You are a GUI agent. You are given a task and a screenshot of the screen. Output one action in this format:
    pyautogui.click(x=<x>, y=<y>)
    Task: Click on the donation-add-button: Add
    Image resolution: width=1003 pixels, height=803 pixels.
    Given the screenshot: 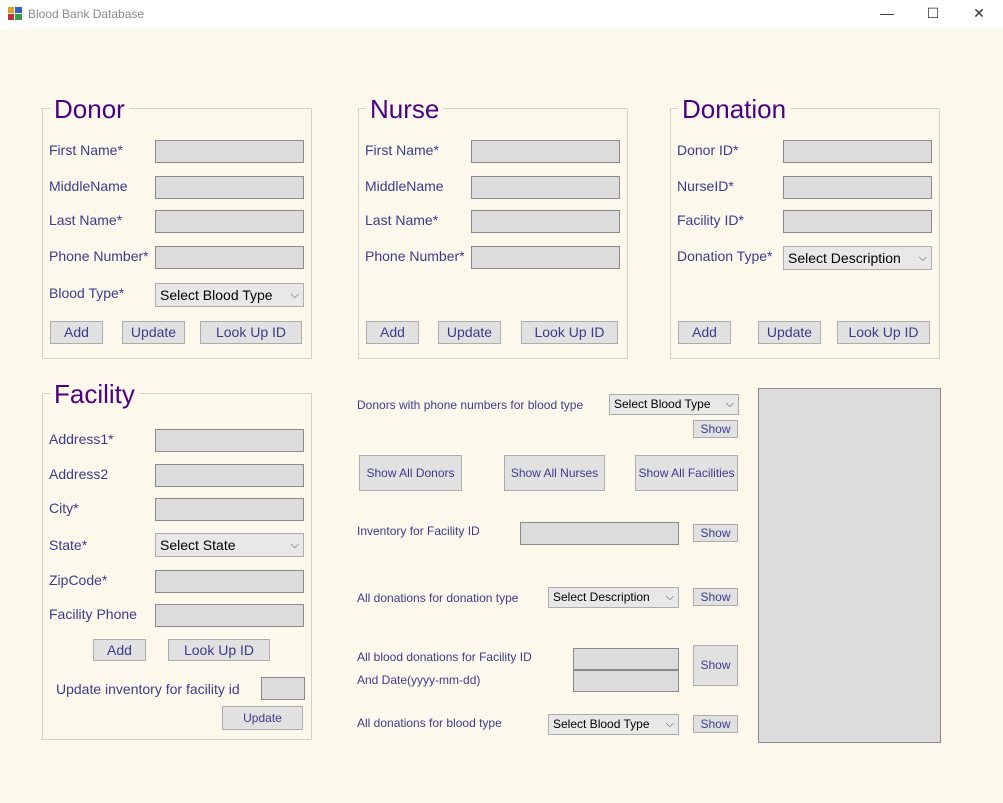 What is the action you would take?
    pyautogui.click(x=704, y=332)
    